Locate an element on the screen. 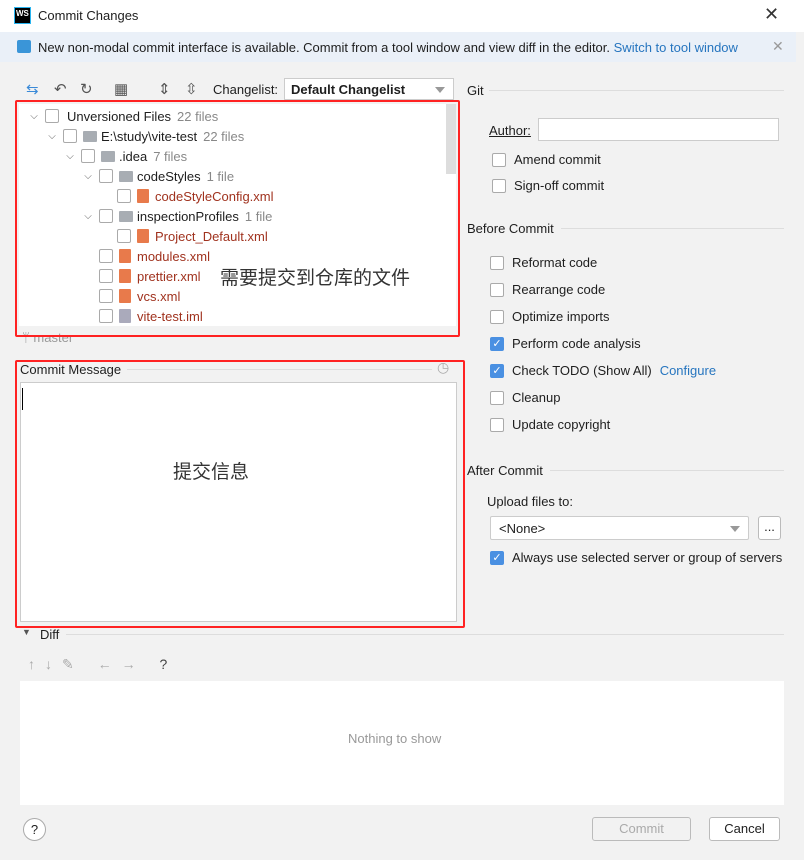 This screenshot has width=804, height=860. option-checkbox: ✓ Perform code analysis is located at coordinates (565, 343).